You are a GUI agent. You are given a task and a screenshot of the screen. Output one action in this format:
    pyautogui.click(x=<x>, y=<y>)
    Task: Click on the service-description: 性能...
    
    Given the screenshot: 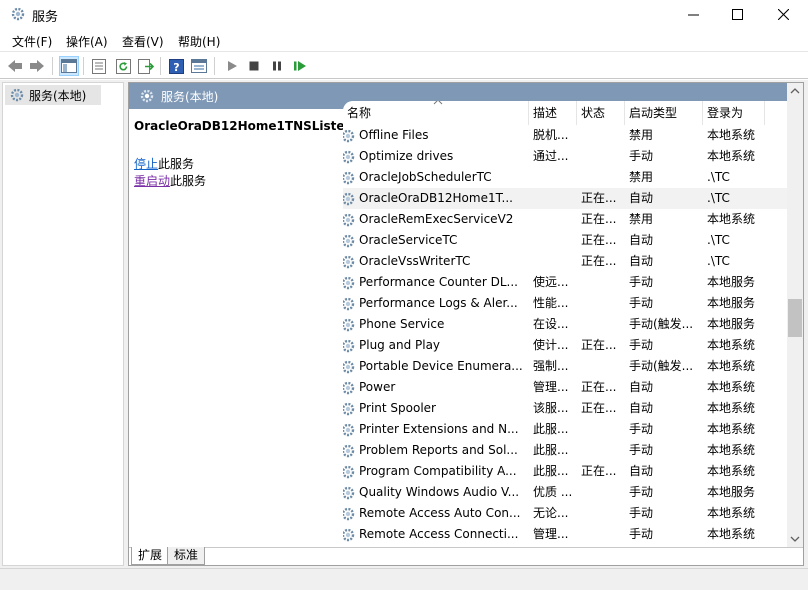 What is the action you would take?
    pyautogui.click(x=551, y=303)
    